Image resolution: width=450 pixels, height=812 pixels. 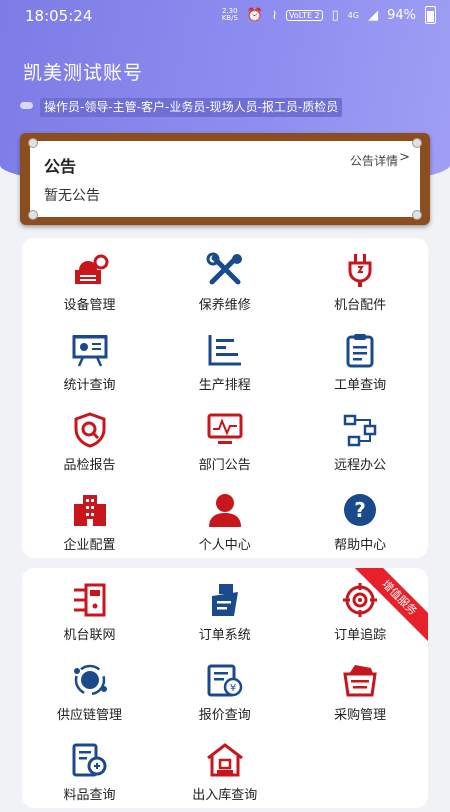 What do you see at coordinates (374, 160) in the screenshot?
I see `notice-detail-link: 公告详情` at bounding box center [374, 160].